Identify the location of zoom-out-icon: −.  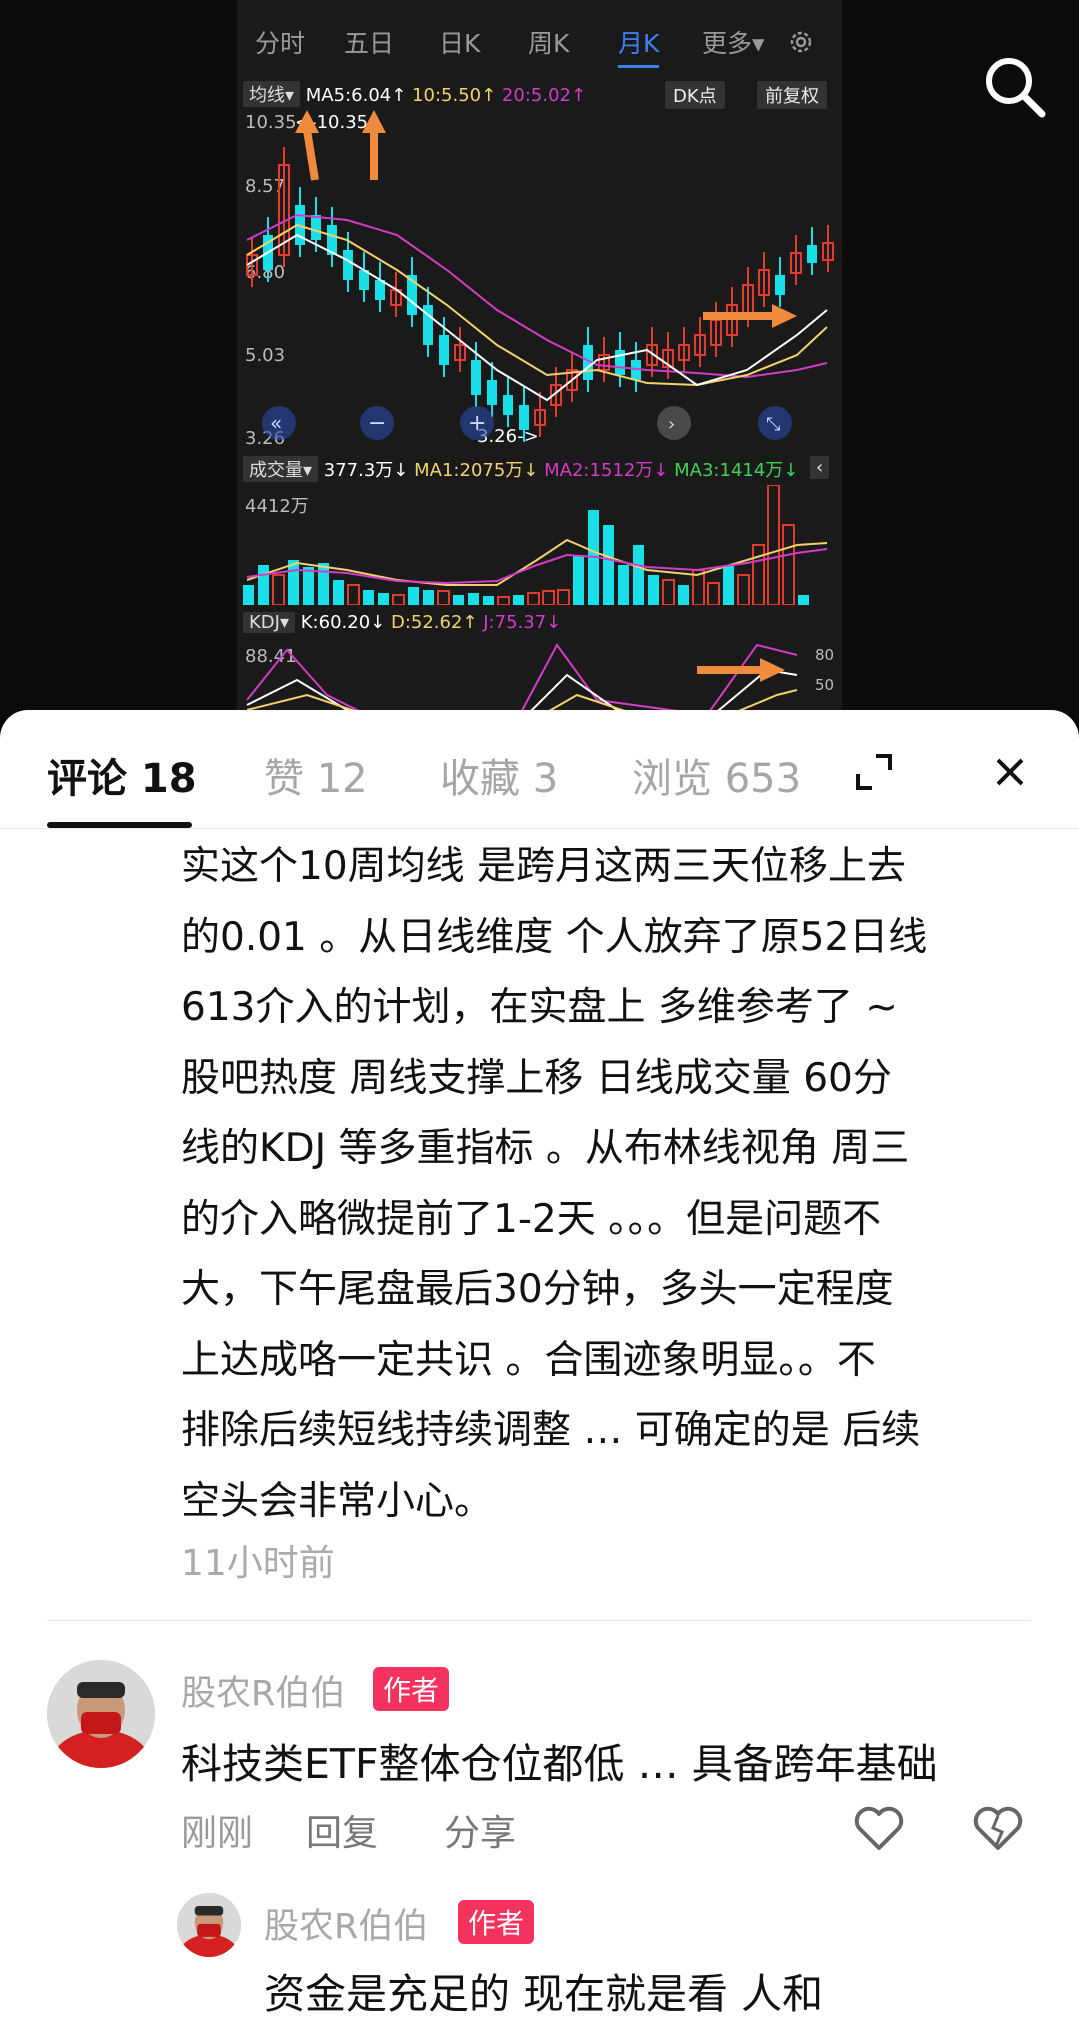
(377, 423).